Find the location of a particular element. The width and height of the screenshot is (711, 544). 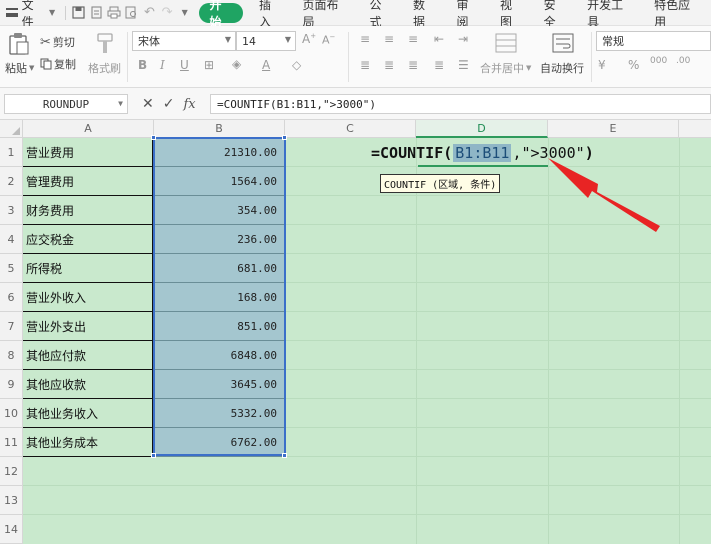

row-header-5: 5 is located at coordinates (11, 268).